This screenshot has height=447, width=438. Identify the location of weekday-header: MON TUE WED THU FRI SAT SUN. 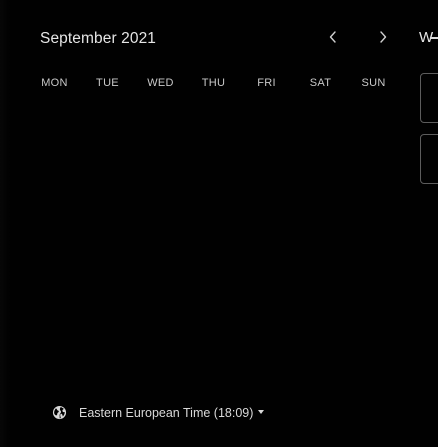
(214, 85).